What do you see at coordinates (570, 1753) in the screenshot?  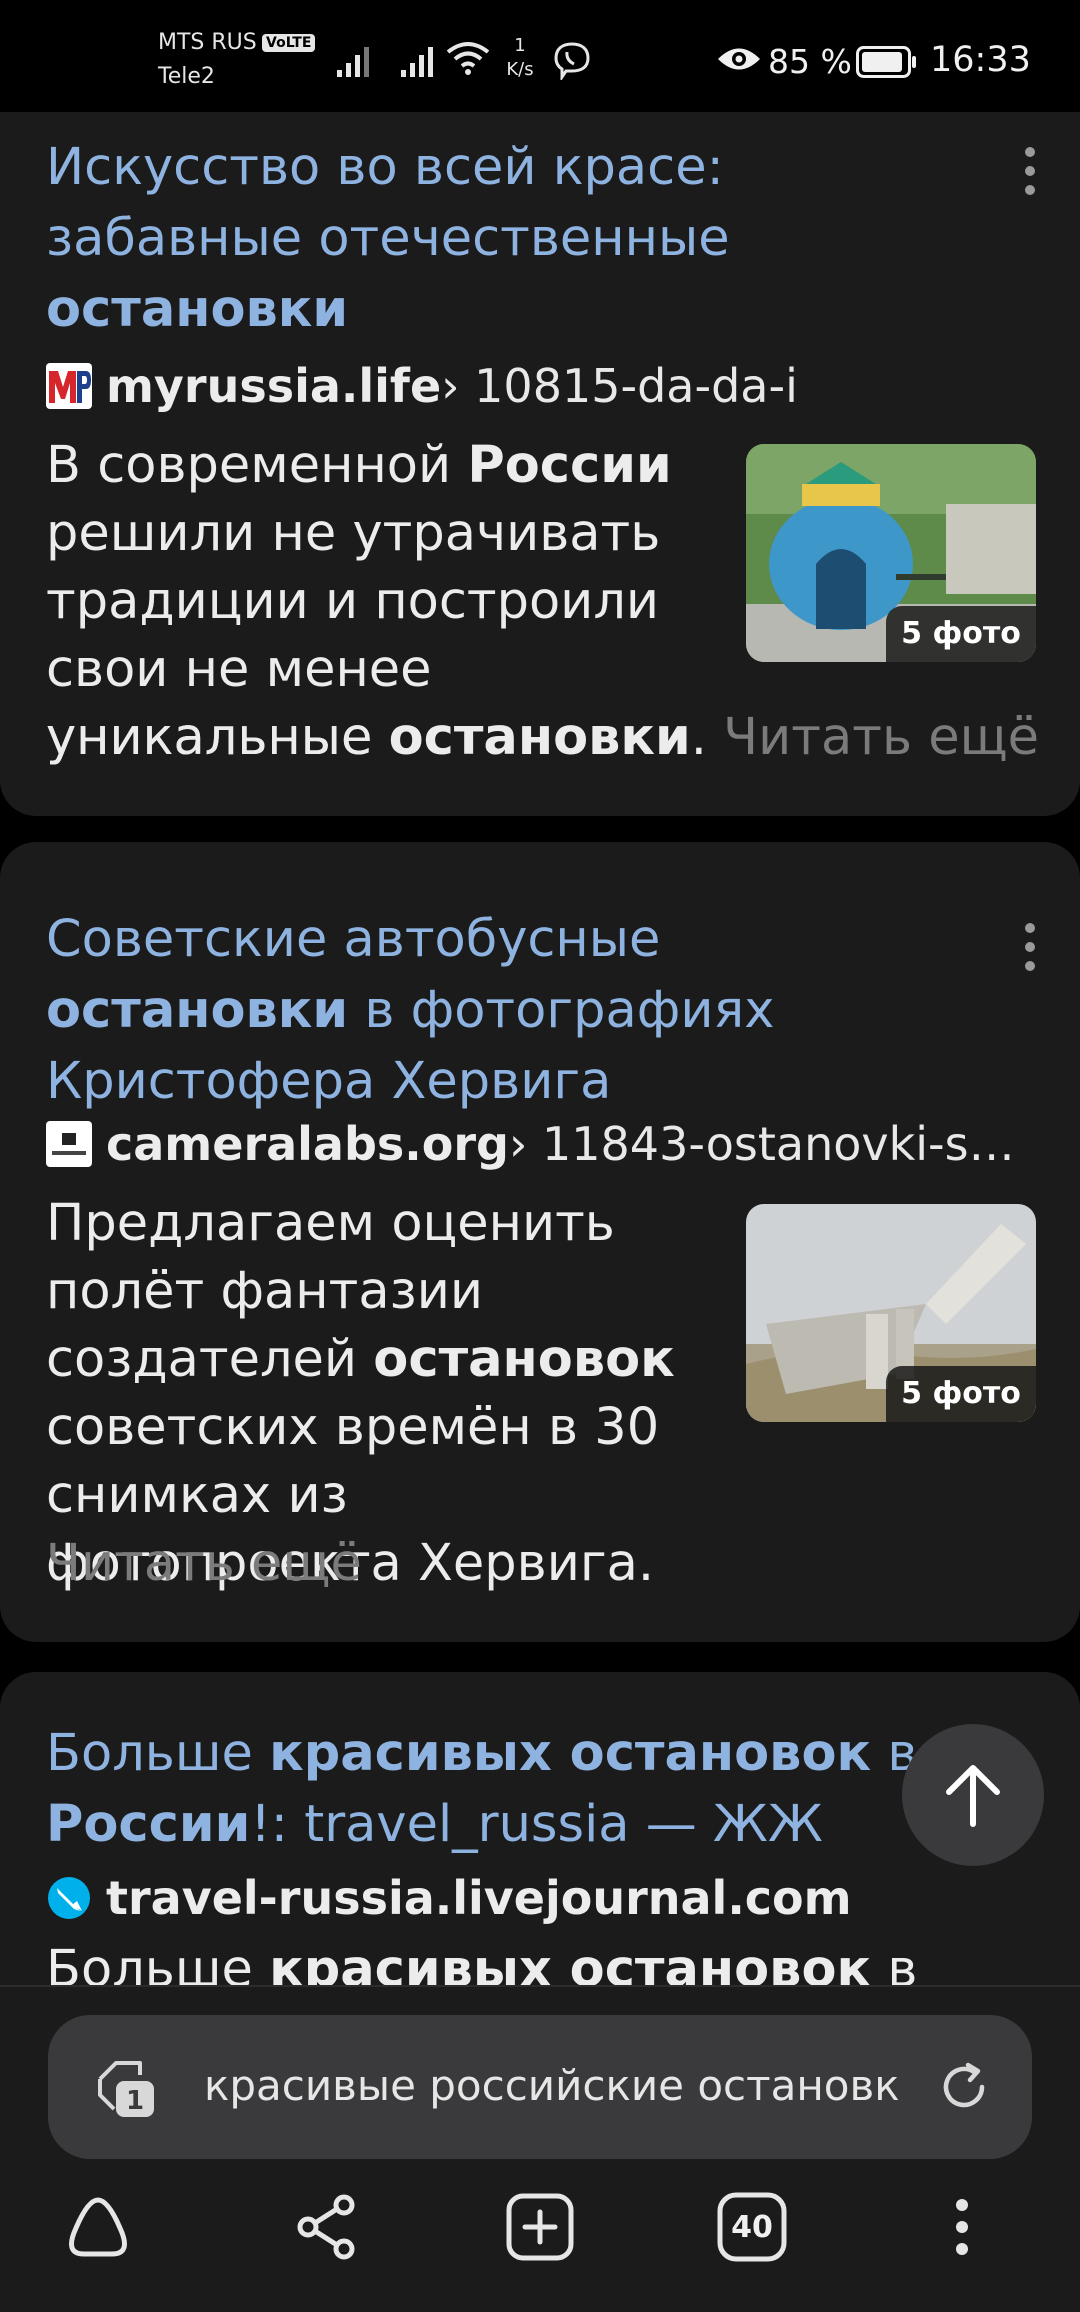 I see `title-highlight: красивых остановок` at bounding box center [570, 1753].